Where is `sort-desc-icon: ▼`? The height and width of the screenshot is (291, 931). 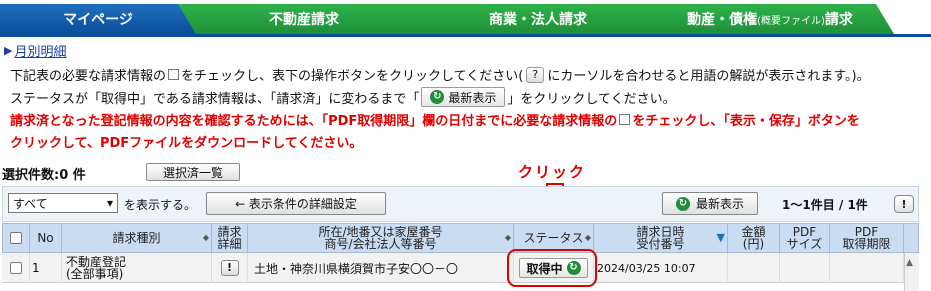
sort-desc-icon: ▼ is located at coordinates (720, 237).